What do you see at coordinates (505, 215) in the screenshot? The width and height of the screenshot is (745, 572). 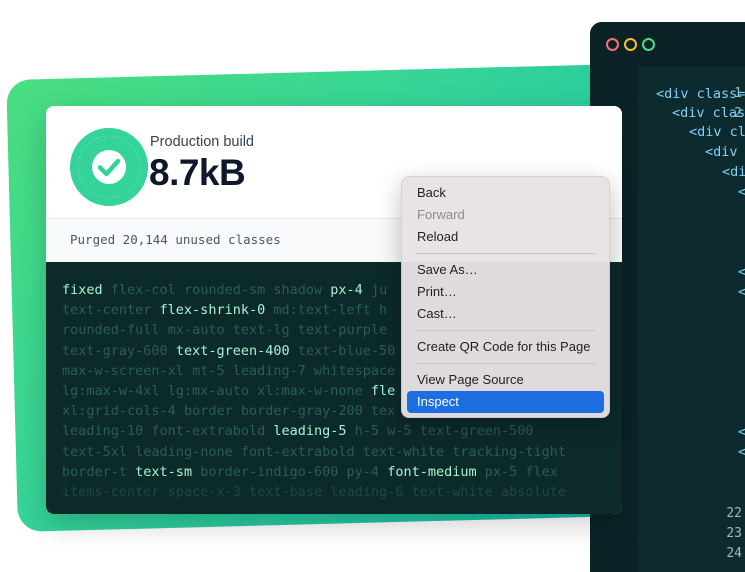 I see `menu-item-forward: Forward` at bounding box center [505, 215].